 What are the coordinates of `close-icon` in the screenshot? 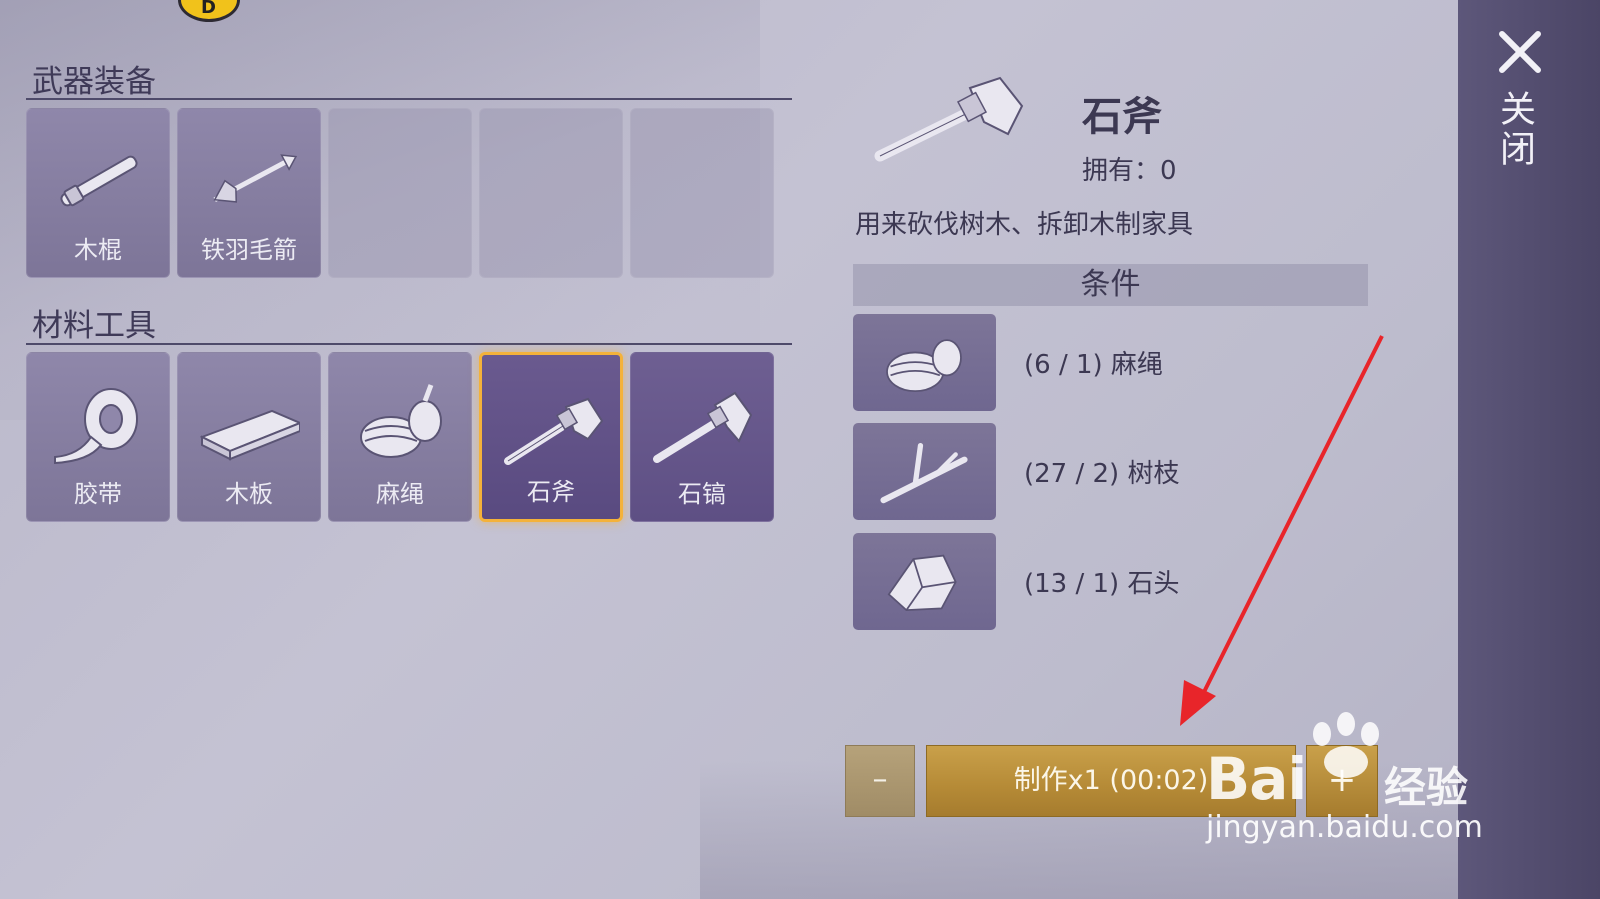 It's located at (1520, 52).